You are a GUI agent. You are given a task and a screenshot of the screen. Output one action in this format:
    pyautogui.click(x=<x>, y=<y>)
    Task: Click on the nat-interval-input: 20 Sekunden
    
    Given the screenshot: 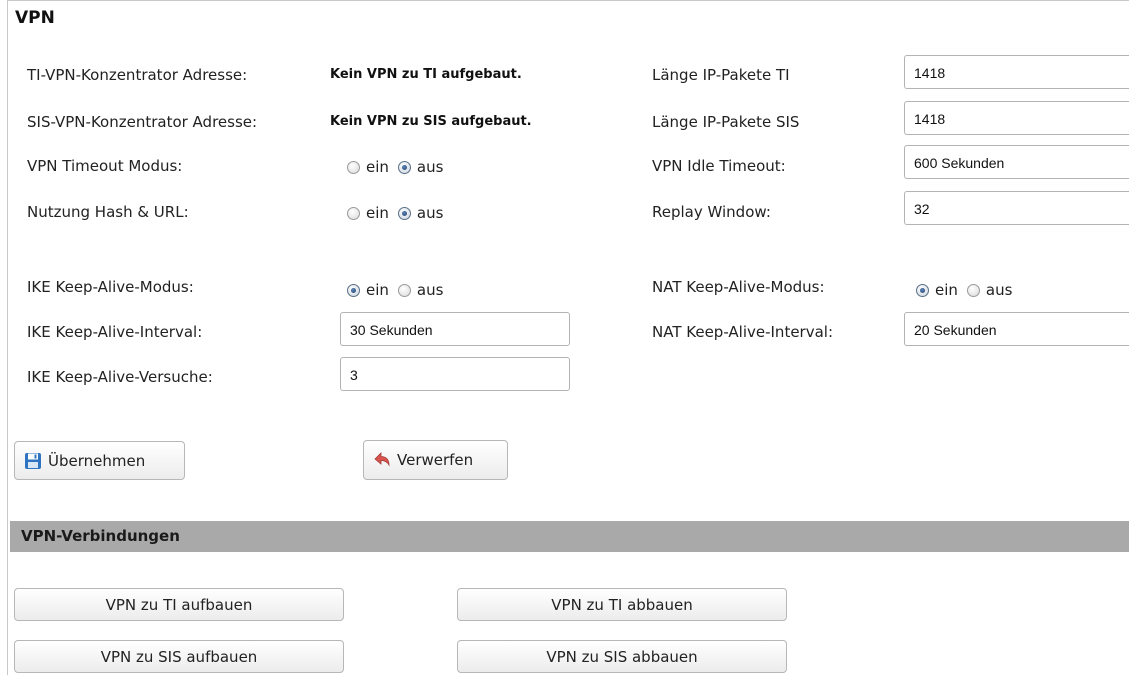 What is the action you would take?
    pyautogui.click(x=1016, y=329)
    